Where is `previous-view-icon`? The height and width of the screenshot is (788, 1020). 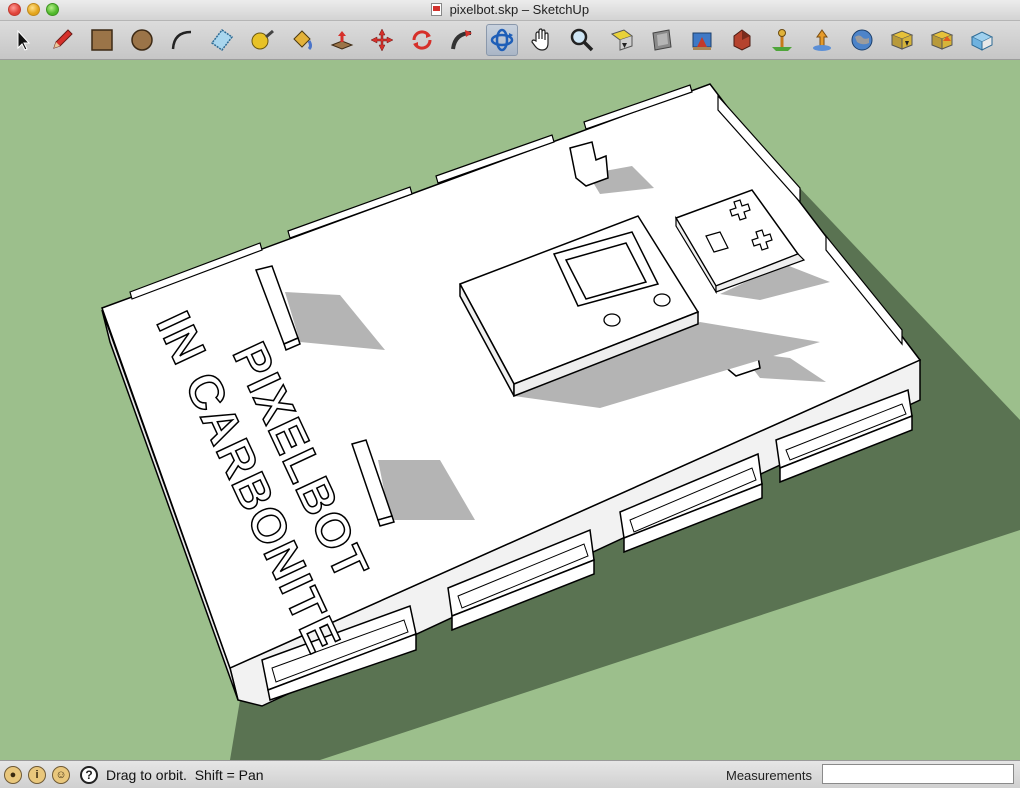 previous-view-icon is located at coordinates (662, 40).